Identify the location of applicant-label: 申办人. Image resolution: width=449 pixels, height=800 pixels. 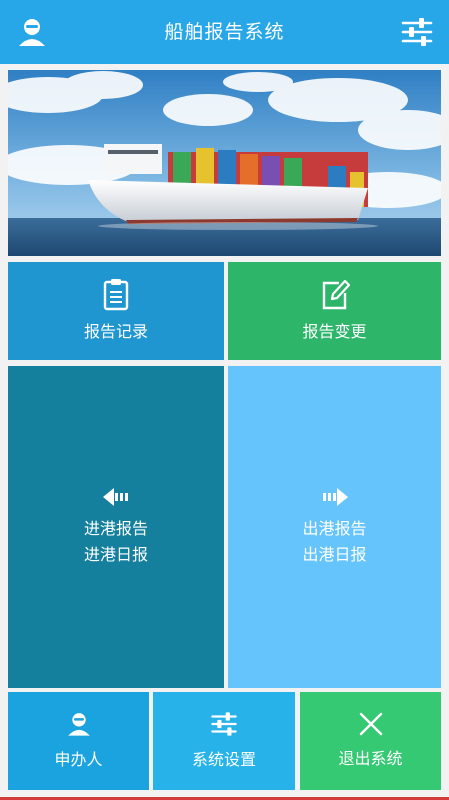
(78, 759).